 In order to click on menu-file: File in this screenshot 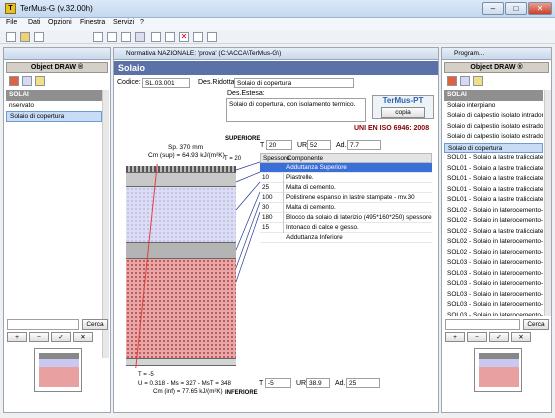, I will do `click(11, 22)`.